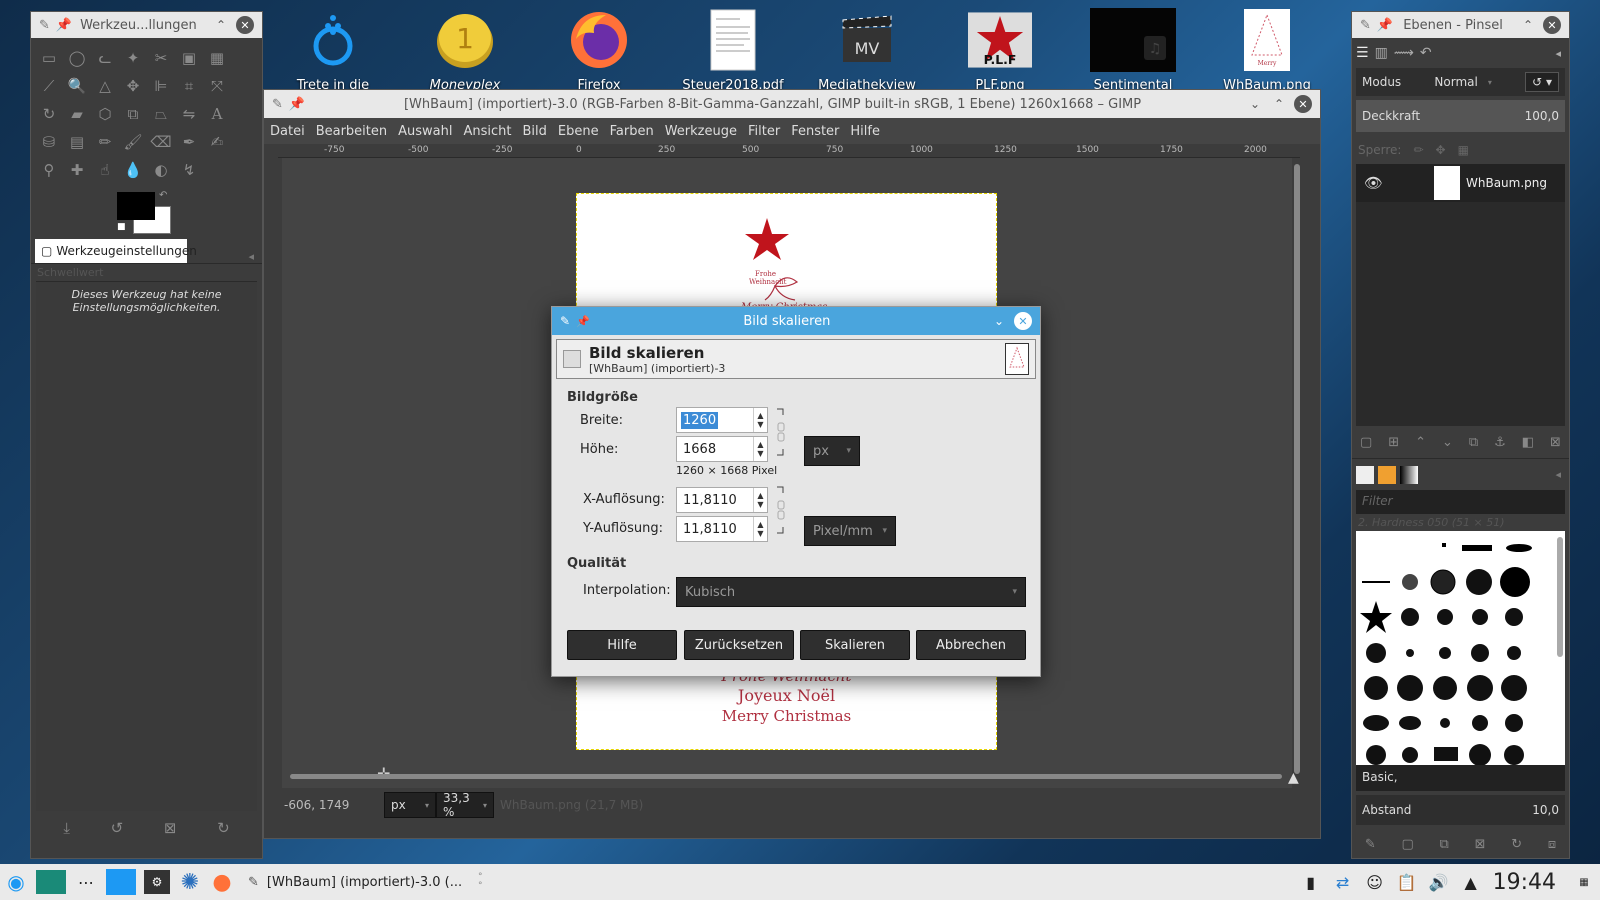  What do you see at coordinates (287, 131) in the screenshot?
I see `menu-datei: Datei` at bounding box center [287, 131].